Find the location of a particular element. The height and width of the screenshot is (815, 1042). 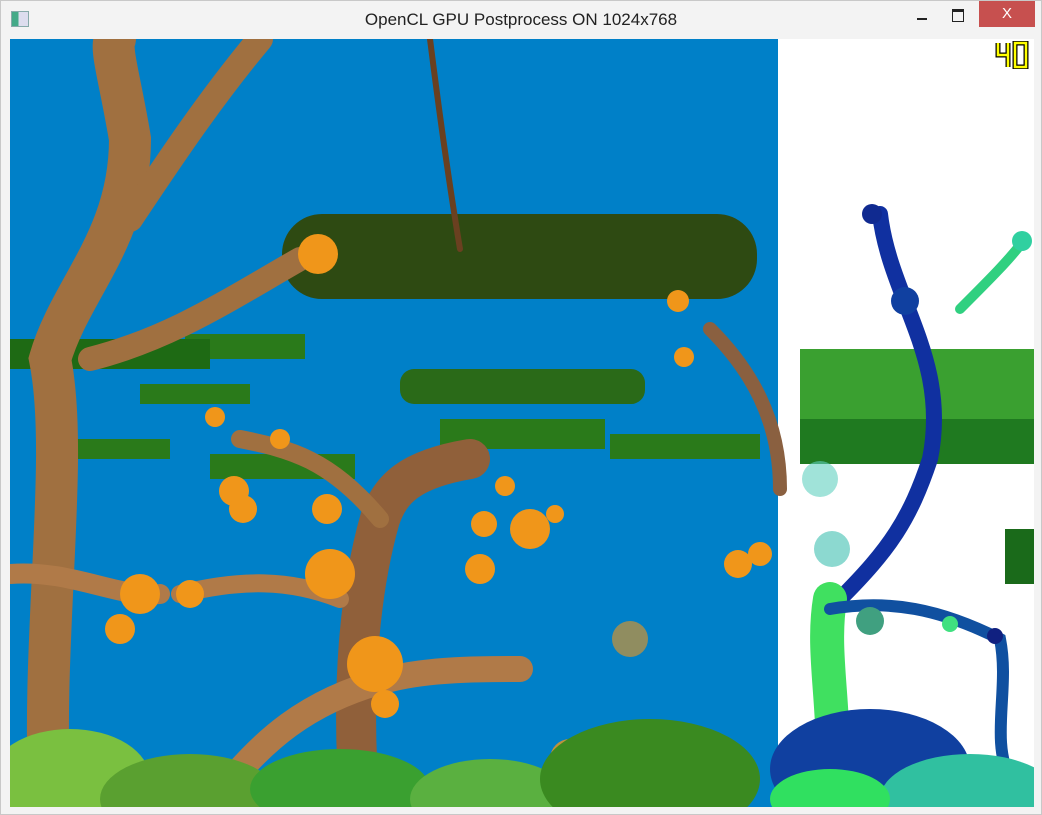

window-title: OpenCL GPU Postprocess ON 1024x768 is located at coordinates (521, 19).